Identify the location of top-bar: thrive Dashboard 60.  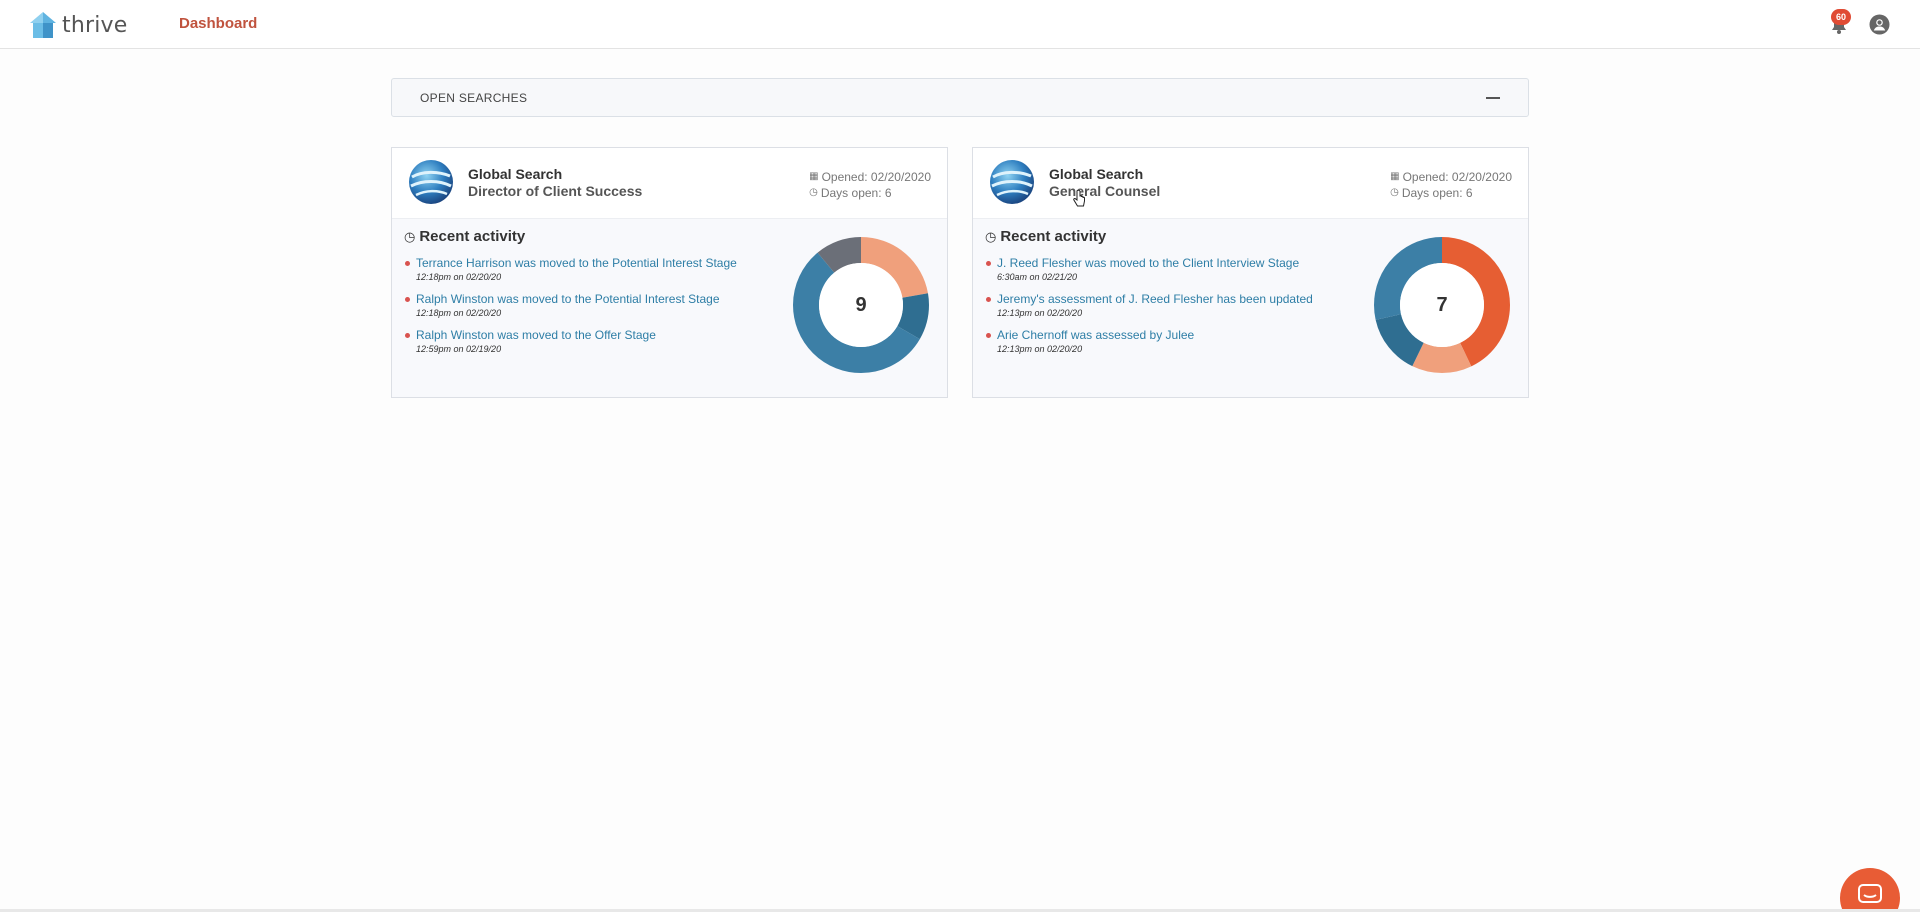
(960, 24).